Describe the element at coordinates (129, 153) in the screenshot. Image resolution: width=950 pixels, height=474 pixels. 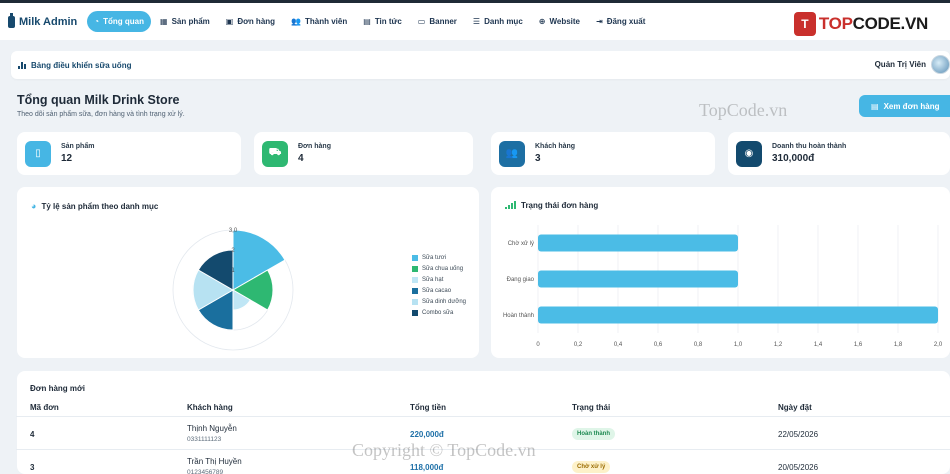
I see `stat-card-0: ▯ Sản phẩm 12` at that location.